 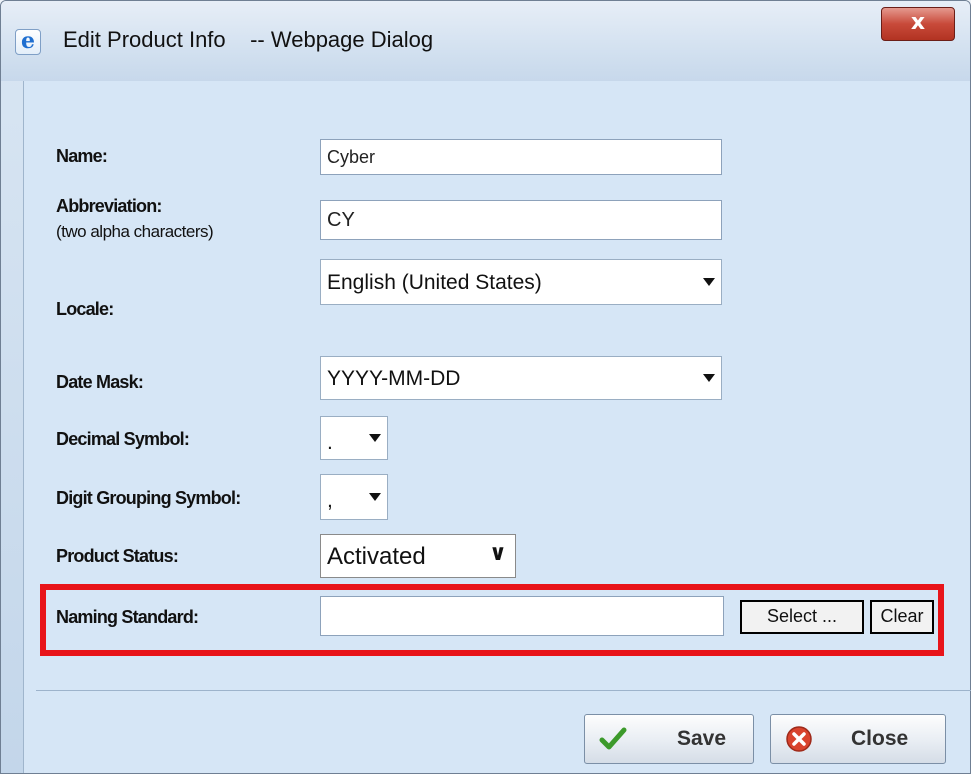 I want to click on save-label: Save, so click(x=702, y=738).